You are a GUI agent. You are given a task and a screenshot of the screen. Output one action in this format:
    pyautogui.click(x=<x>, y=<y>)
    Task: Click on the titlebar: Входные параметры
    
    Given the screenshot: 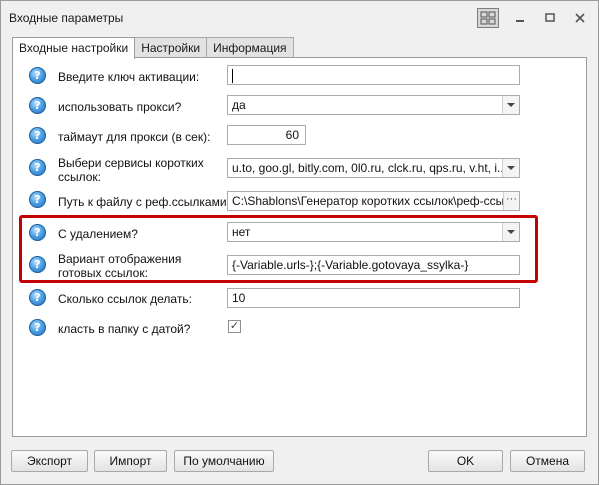 What is the action you would take?
    pyautogui.click(x=299, y=18)
    